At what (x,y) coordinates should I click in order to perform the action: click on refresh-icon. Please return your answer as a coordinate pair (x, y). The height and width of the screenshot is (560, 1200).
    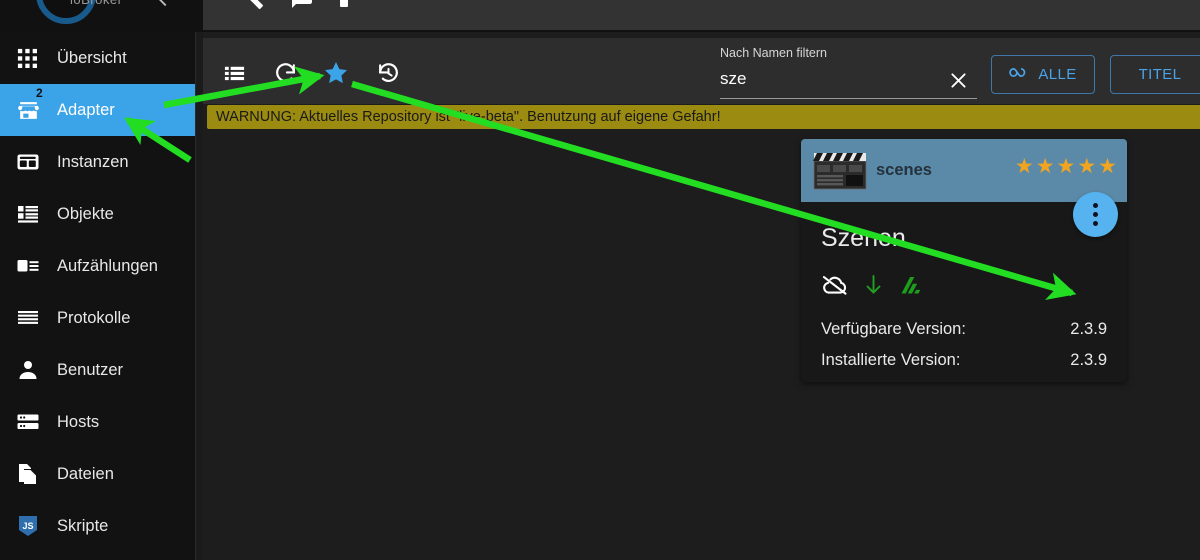
    Looking at the image, I should click on (285, 73).